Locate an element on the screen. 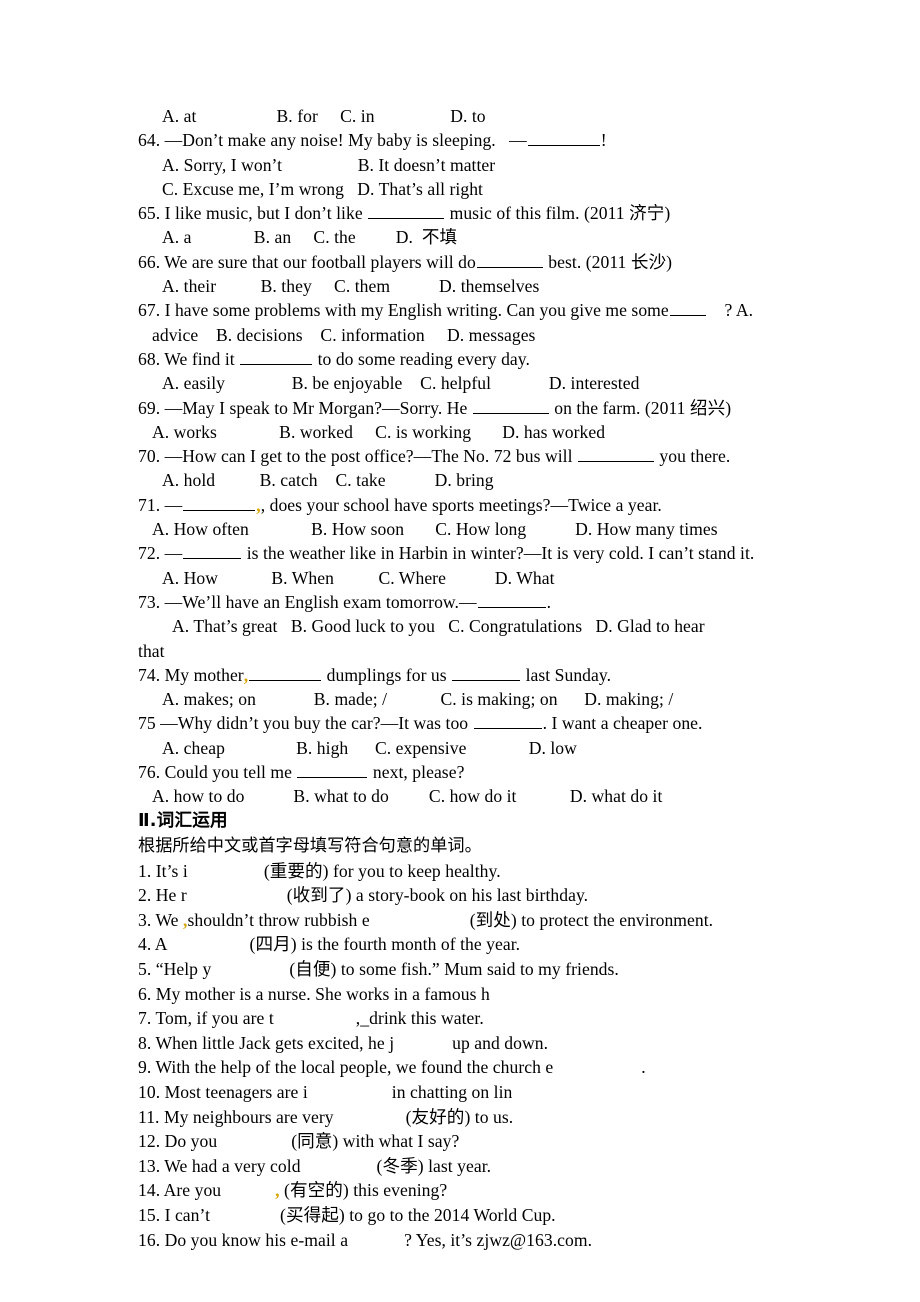  question-stem-text-tail: dumplings for us is located at coordinates (387, 674).